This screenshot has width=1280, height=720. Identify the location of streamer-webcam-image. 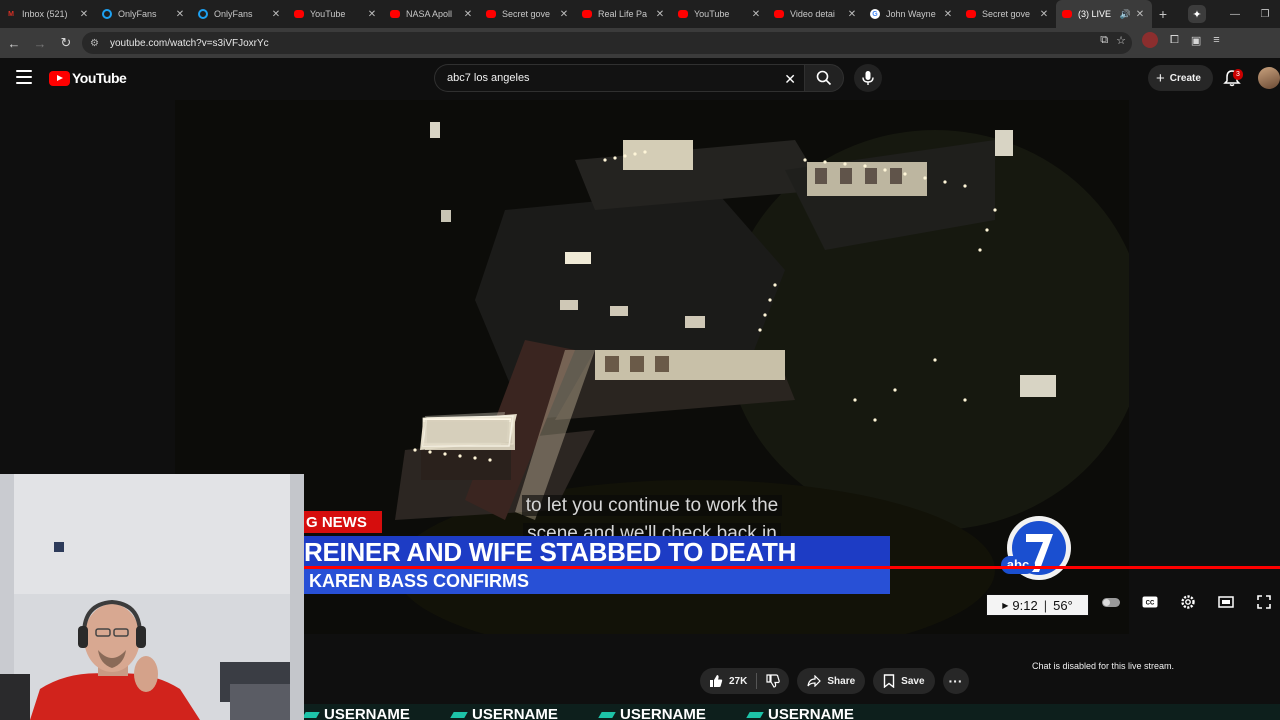
(152, 597).